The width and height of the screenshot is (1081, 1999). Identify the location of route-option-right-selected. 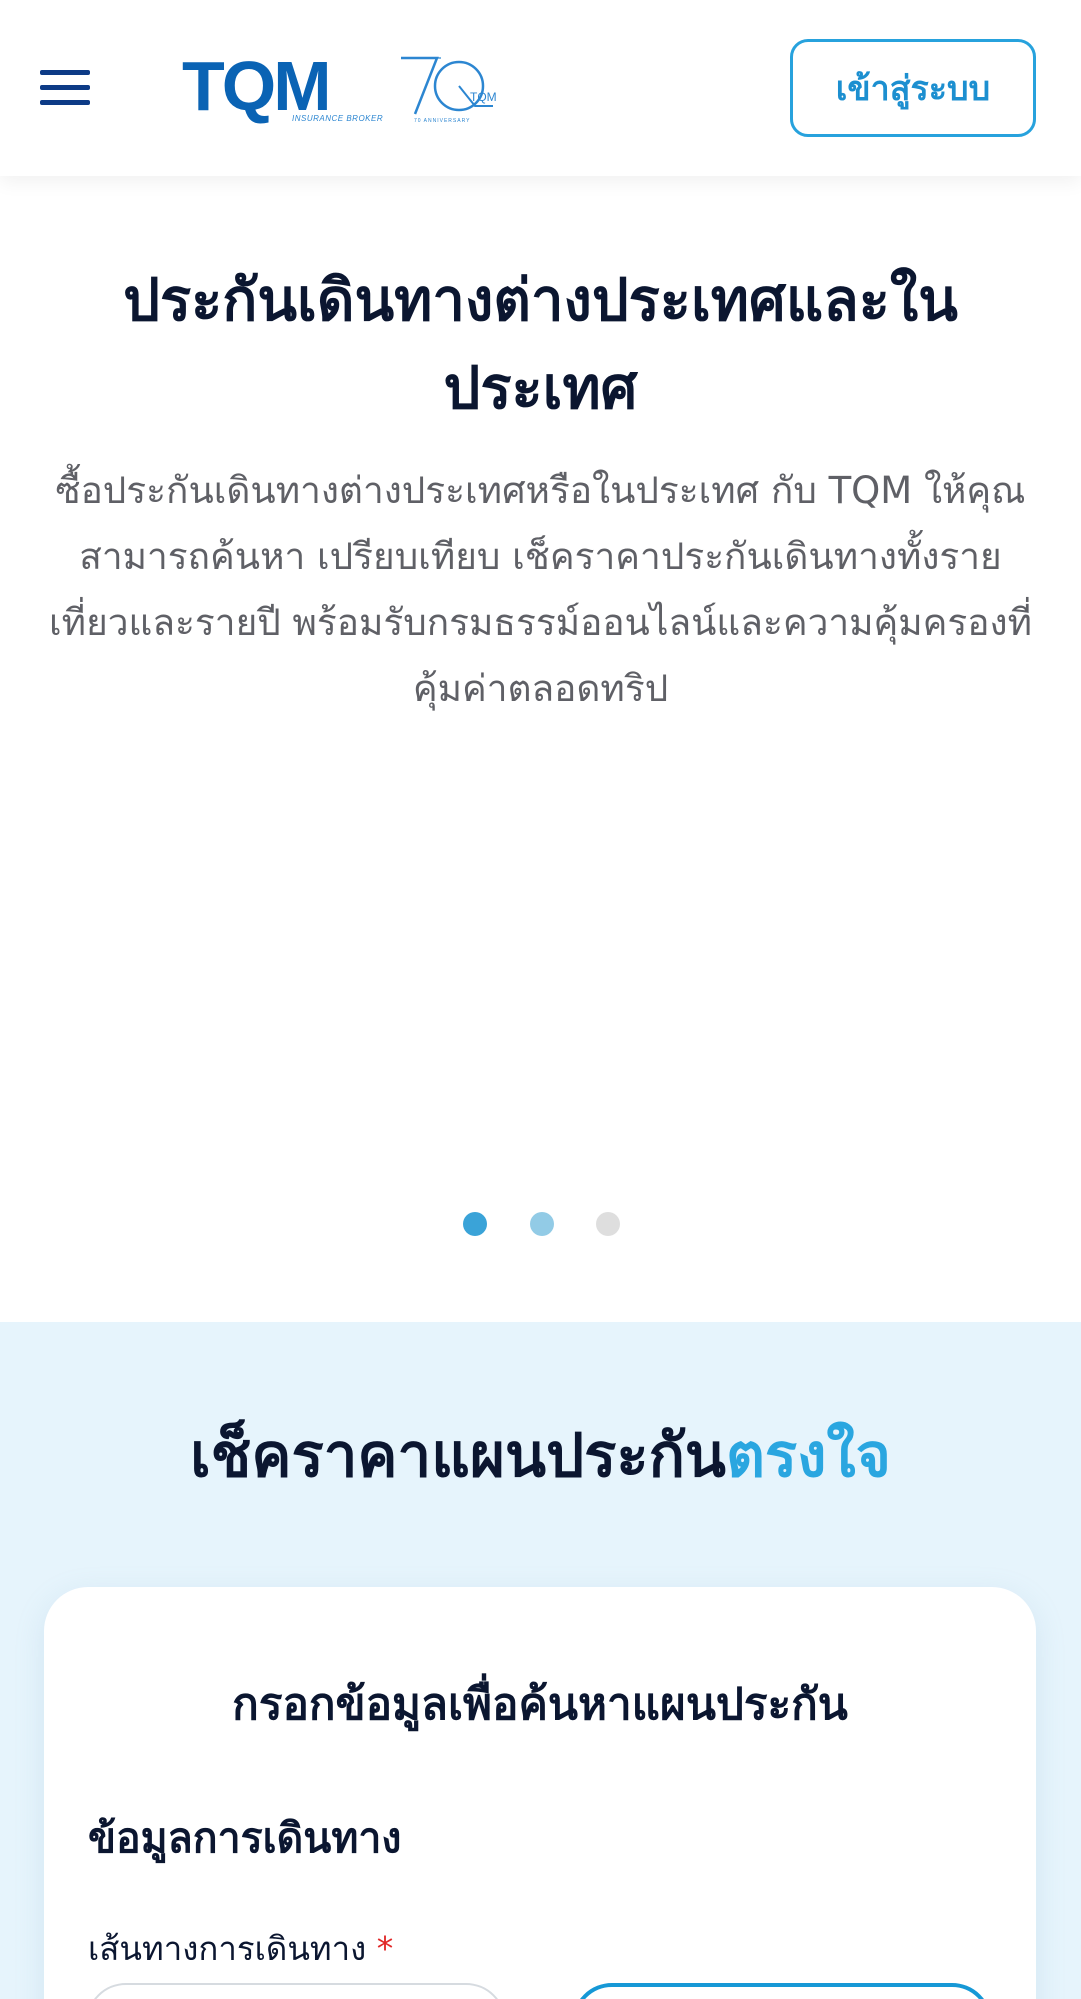
(782, 1991).